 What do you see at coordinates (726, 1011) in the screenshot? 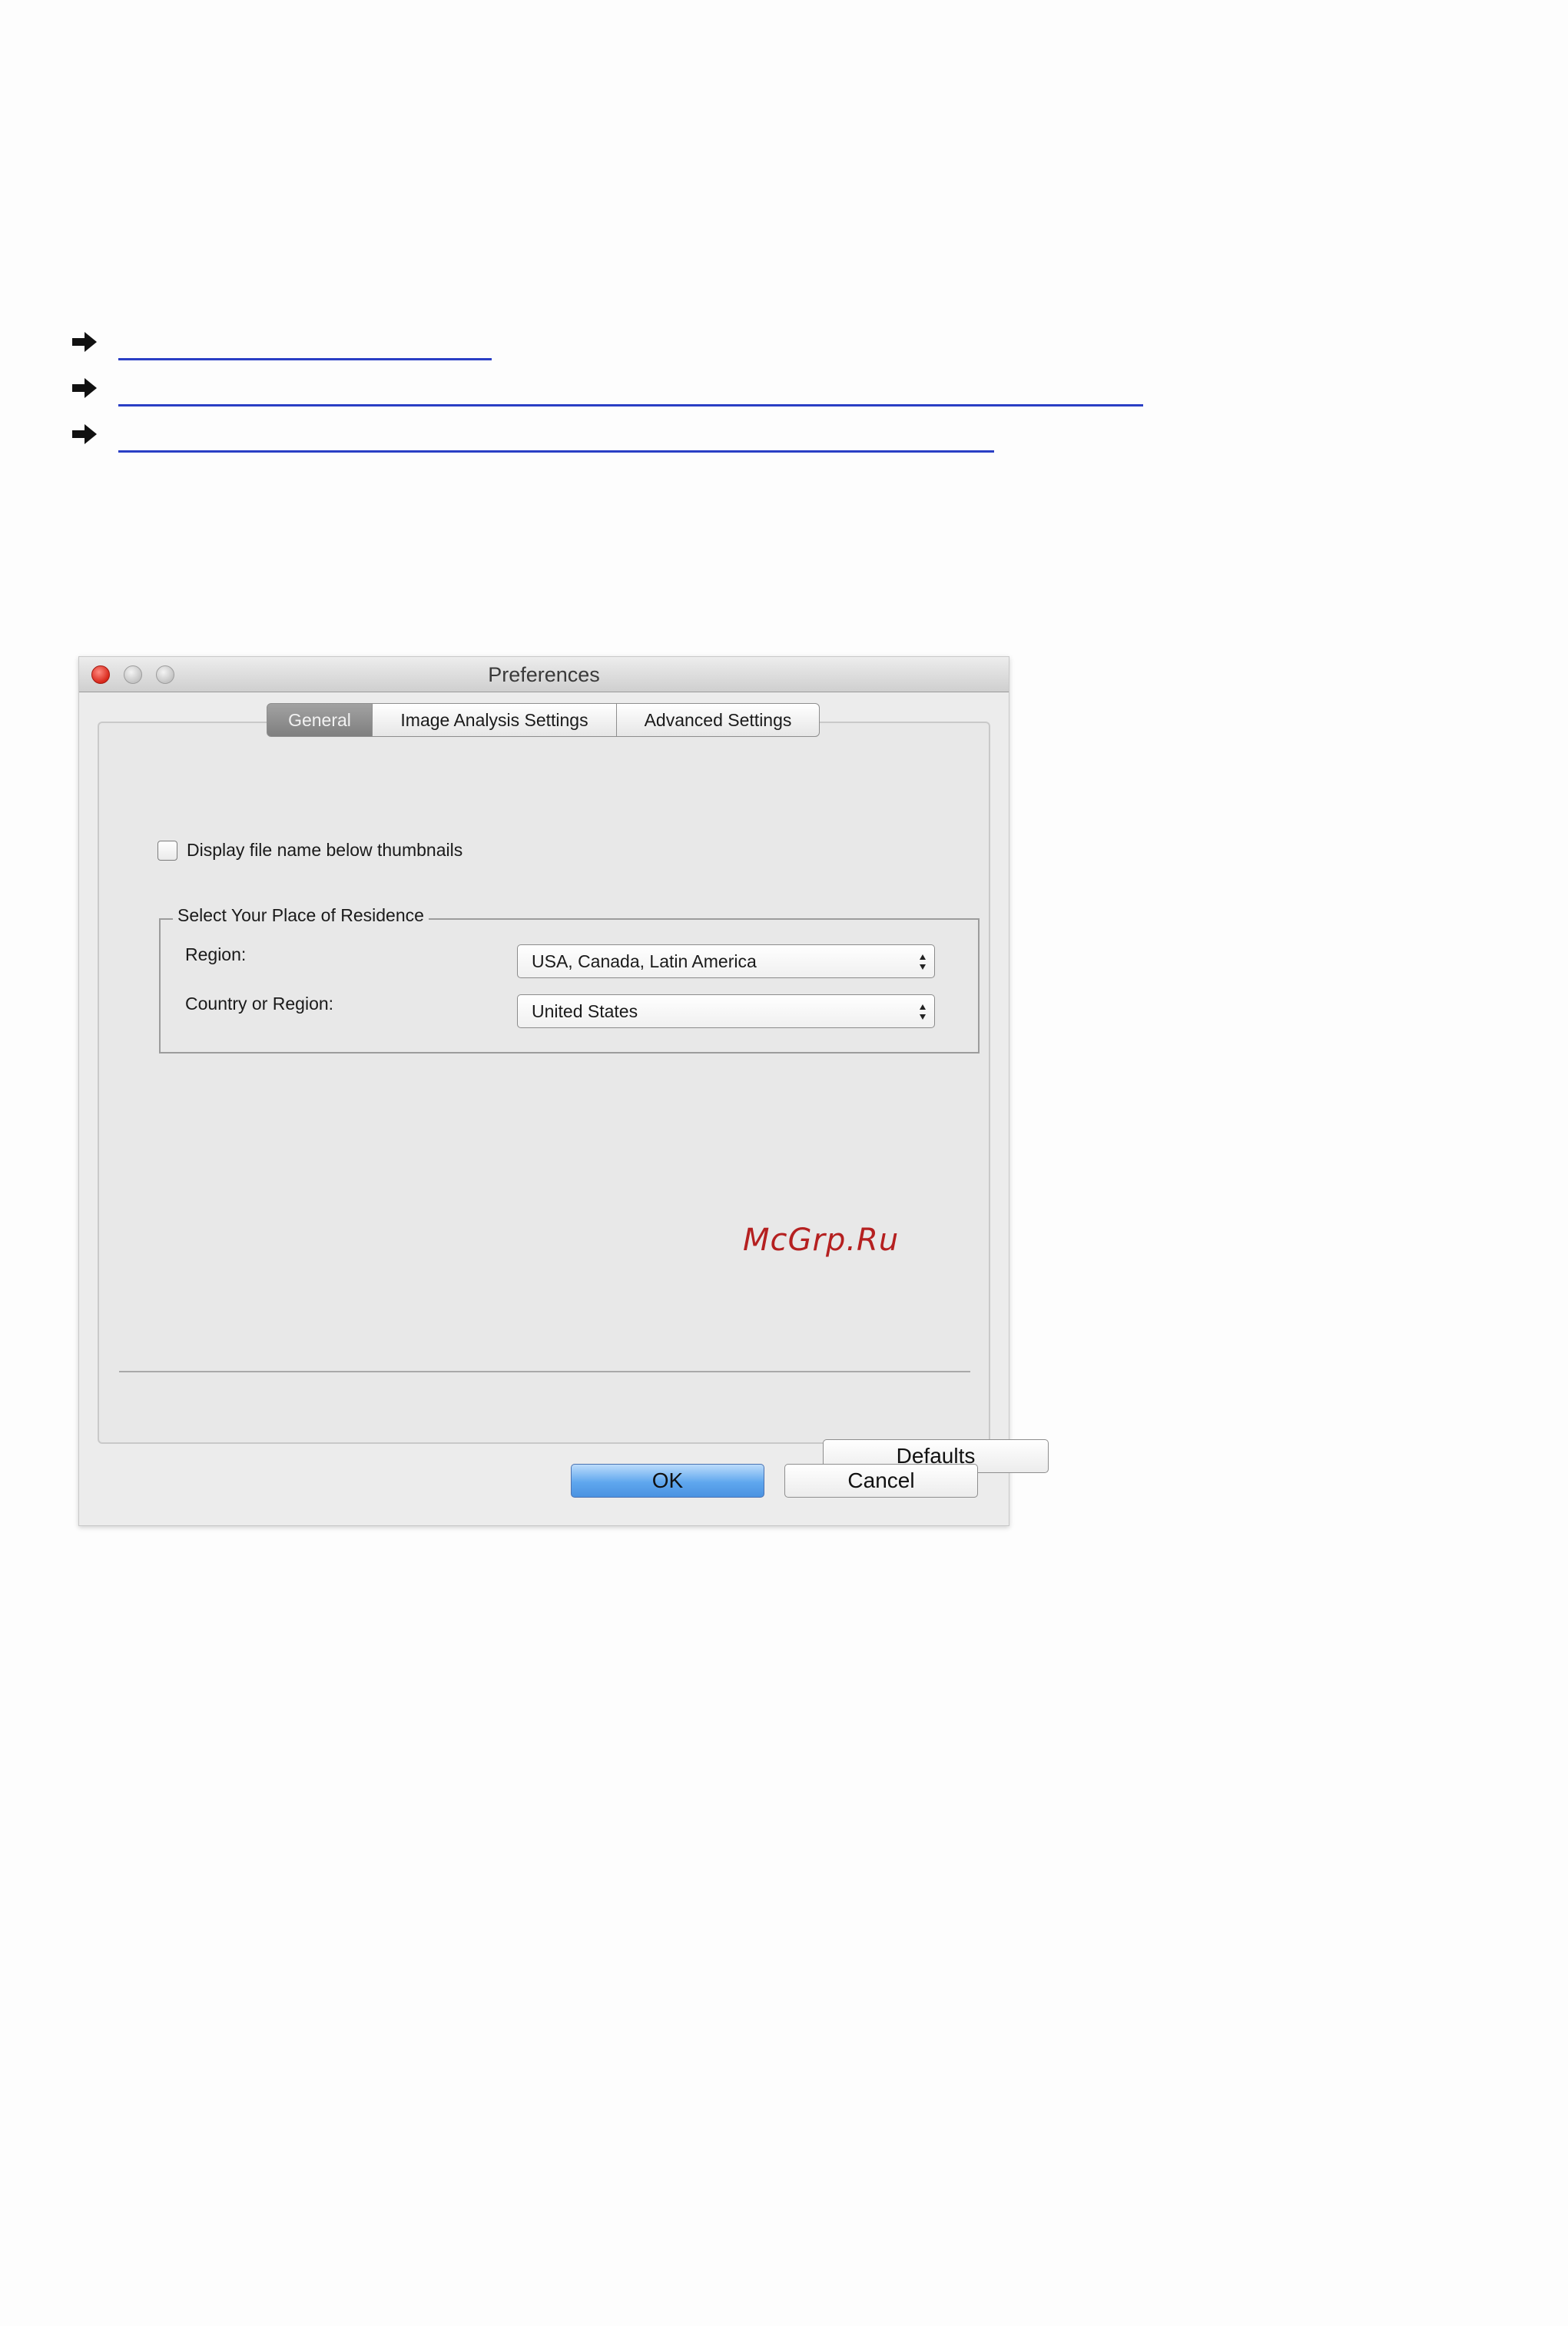
I see `country-select: United States` at bounding box center [726, 1011].